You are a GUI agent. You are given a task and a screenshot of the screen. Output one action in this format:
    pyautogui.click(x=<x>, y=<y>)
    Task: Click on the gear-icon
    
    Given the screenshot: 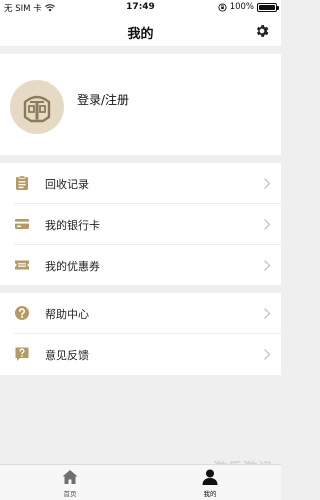 What is the action you would take?
    pyautogui.click(x=262, y=31)
    